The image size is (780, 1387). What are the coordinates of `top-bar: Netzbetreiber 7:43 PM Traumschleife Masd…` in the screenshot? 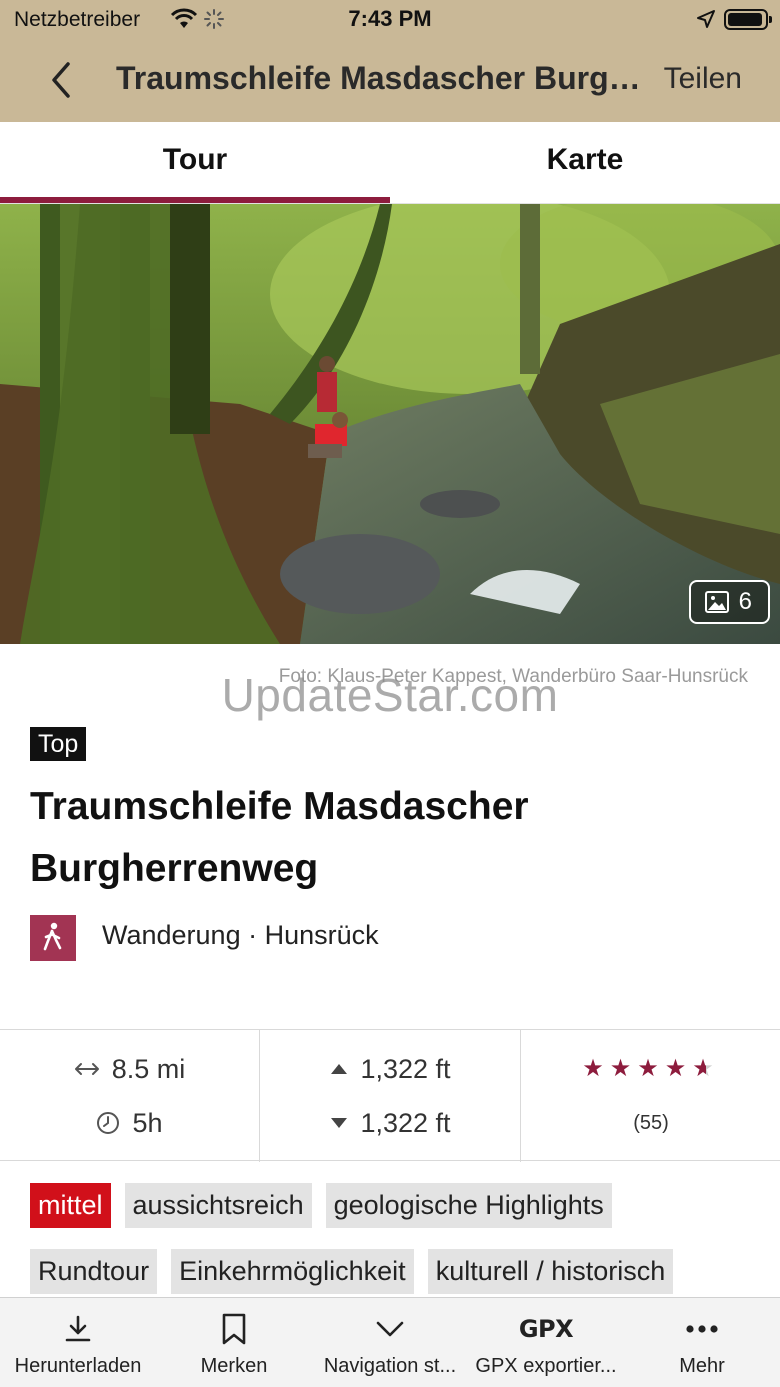 It's located at (390, 61).